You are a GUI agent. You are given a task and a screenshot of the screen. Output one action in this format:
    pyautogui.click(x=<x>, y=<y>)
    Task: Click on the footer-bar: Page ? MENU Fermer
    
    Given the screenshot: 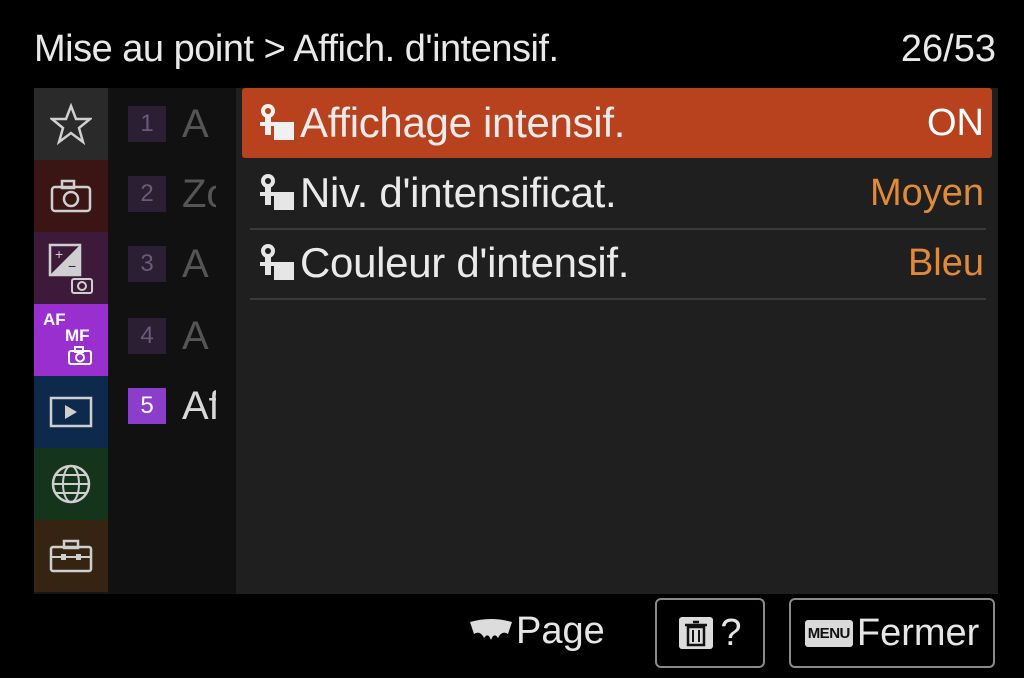 What is the action you would take?
    pyautogui.click(x=512, y=637)
    